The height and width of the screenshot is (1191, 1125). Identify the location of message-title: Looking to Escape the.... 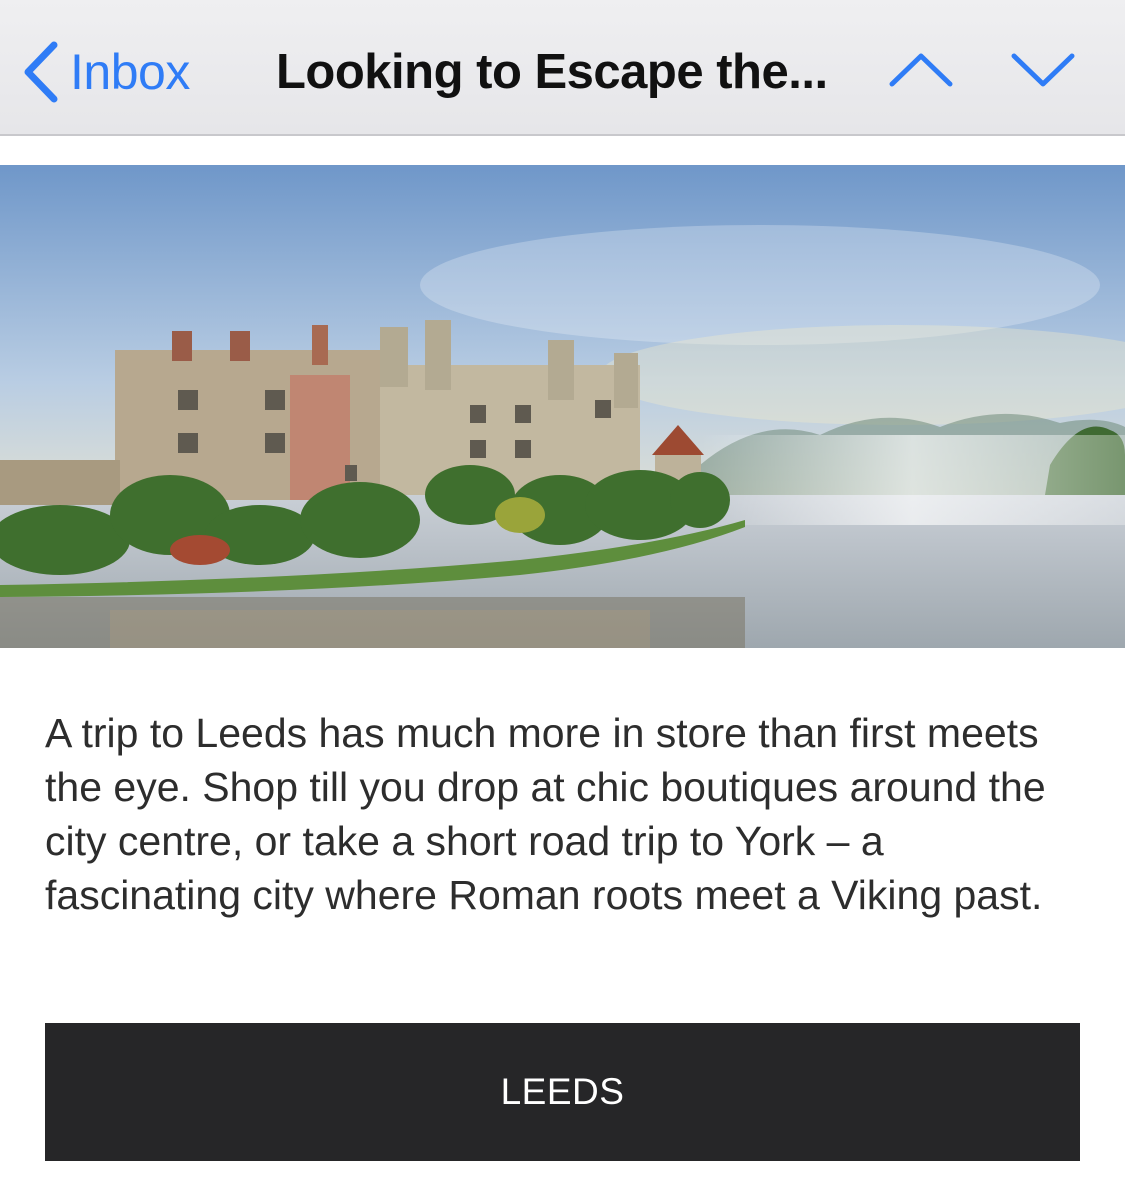
(552, 72).